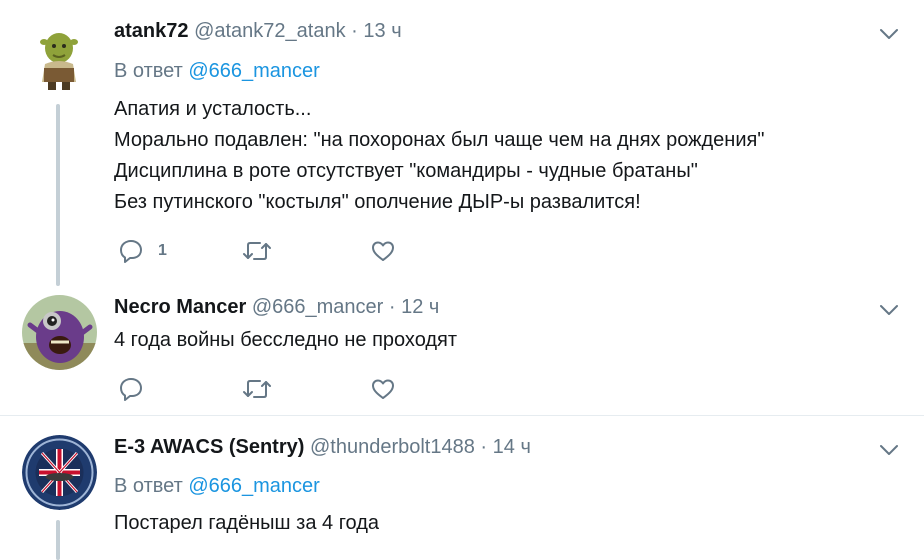  I want to click on ogre-avatar-icon, so click(59, 55).